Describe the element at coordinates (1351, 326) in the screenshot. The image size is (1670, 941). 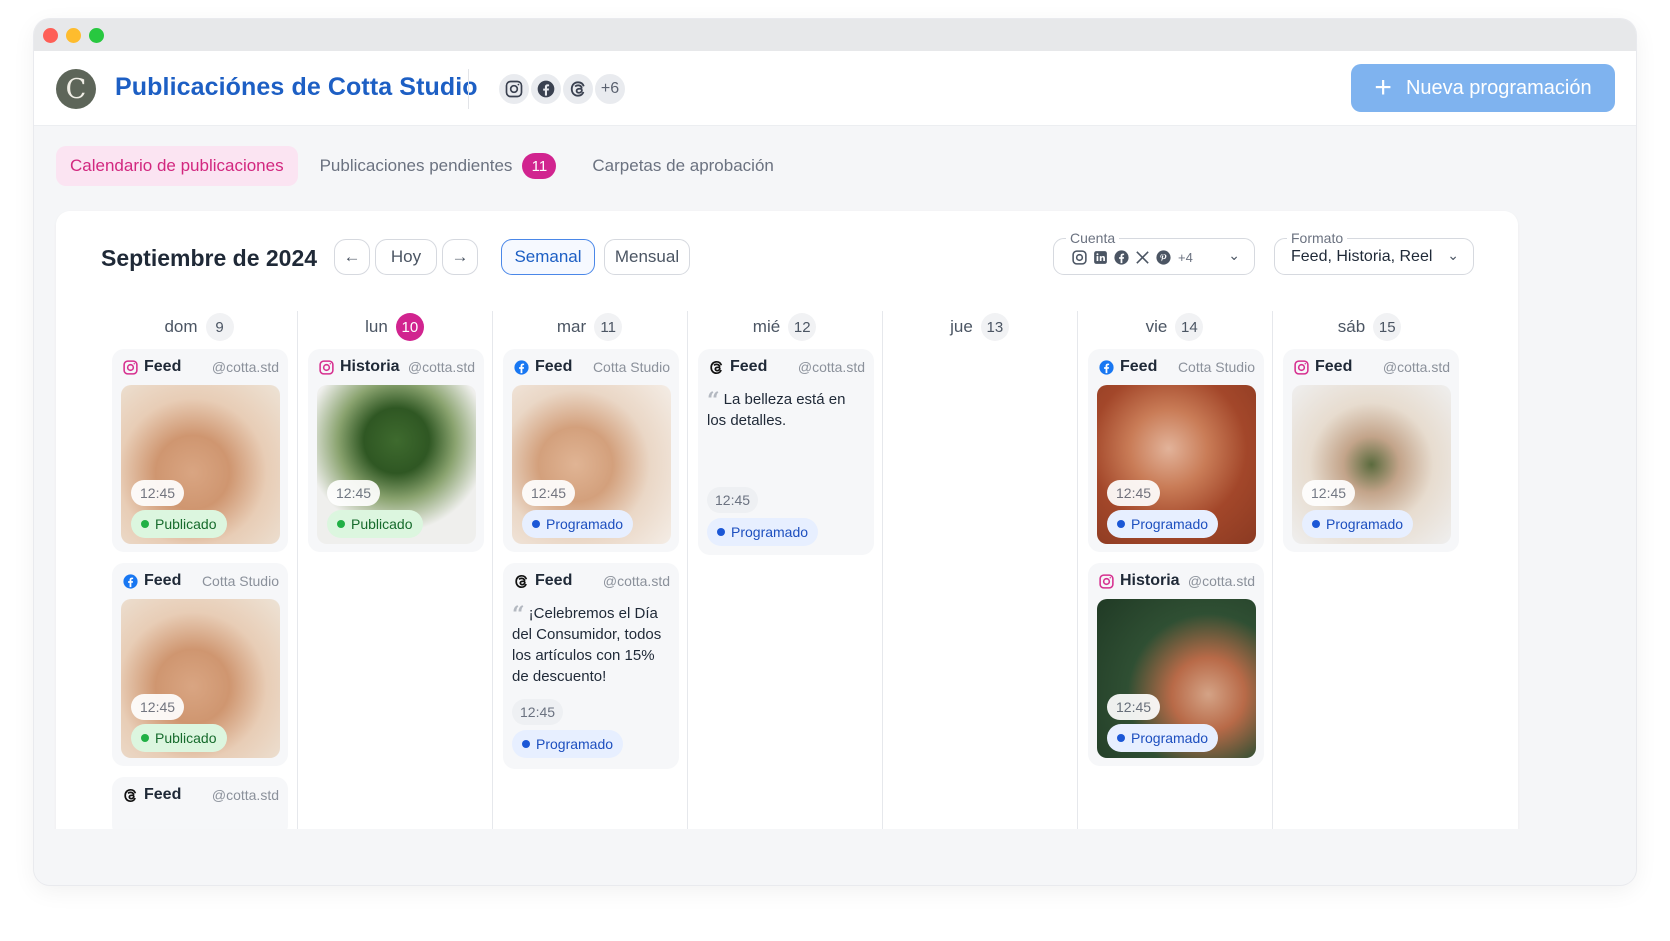
I see `day-name: sáb` at that location.